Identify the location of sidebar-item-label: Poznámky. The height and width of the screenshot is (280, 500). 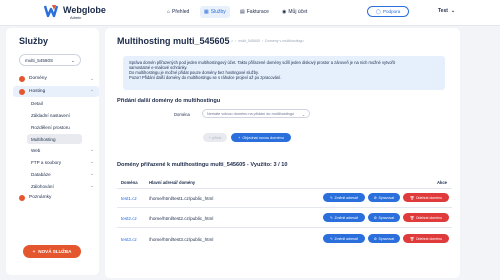
(40, 197).